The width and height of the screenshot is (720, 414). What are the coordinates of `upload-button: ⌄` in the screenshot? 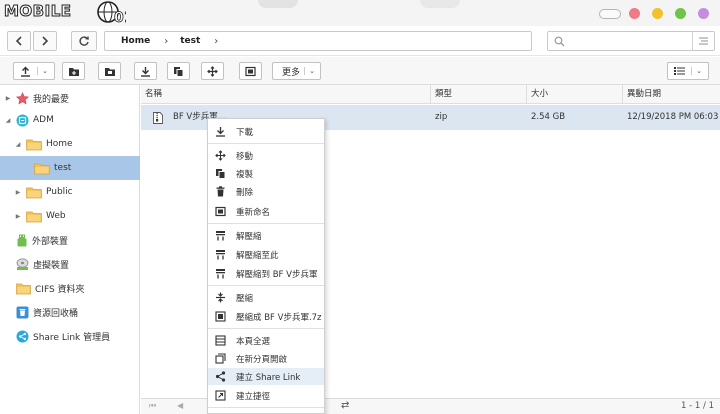 It's located at (34, 71).